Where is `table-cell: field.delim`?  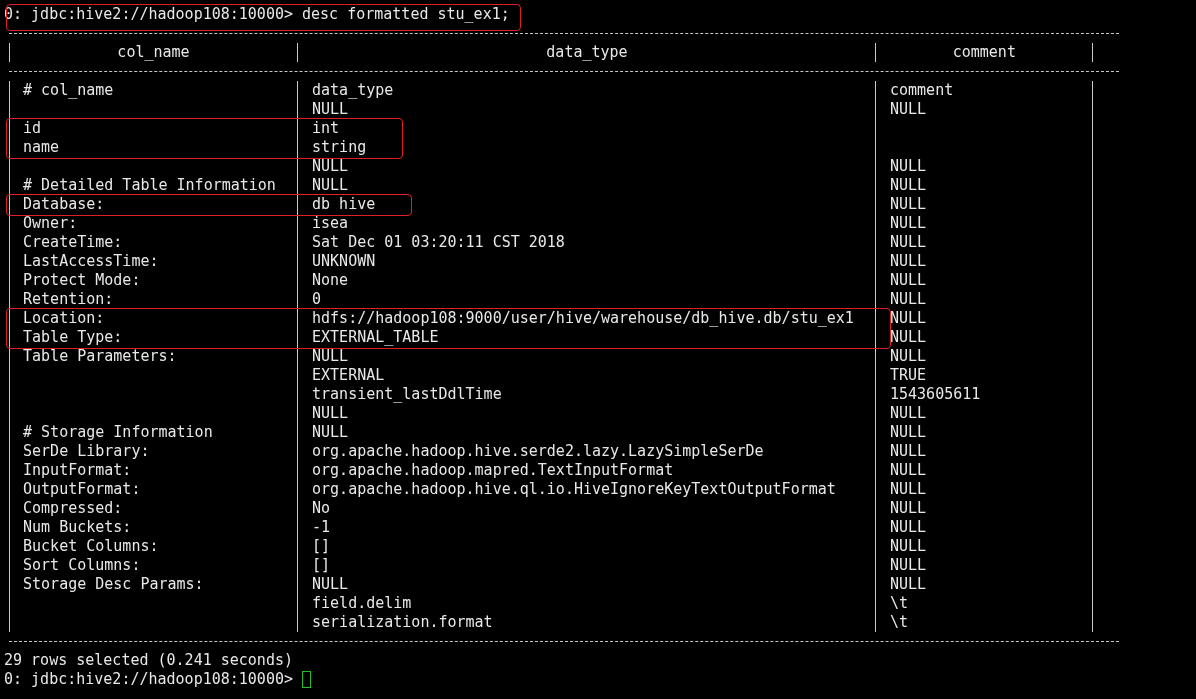
table-cell: field.delim is located at coordinates (362, 603).